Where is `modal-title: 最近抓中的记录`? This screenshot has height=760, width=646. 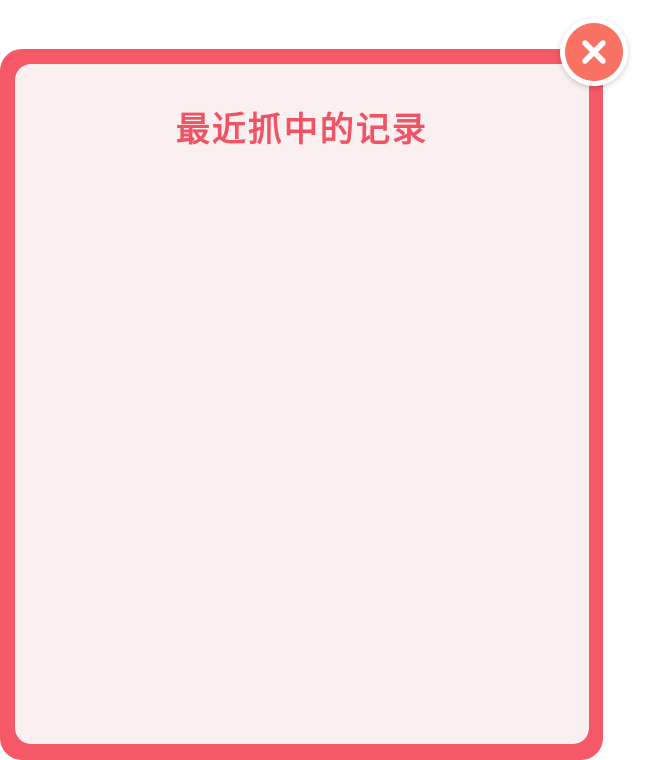
modal-title: 最近抓中的记录 is located at coordinates (302, 130).